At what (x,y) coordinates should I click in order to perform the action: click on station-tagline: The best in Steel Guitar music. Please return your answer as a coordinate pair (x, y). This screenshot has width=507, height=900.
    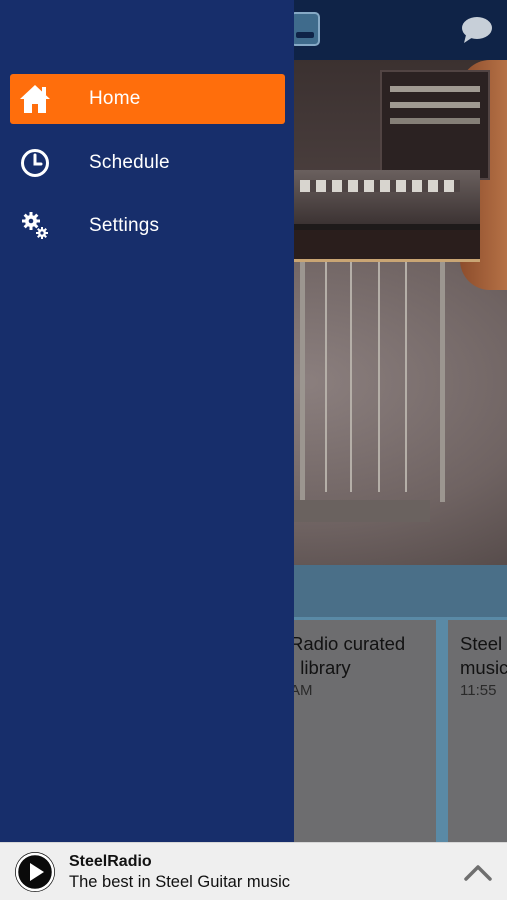
    Looking at the image, I should click on (180, 882).